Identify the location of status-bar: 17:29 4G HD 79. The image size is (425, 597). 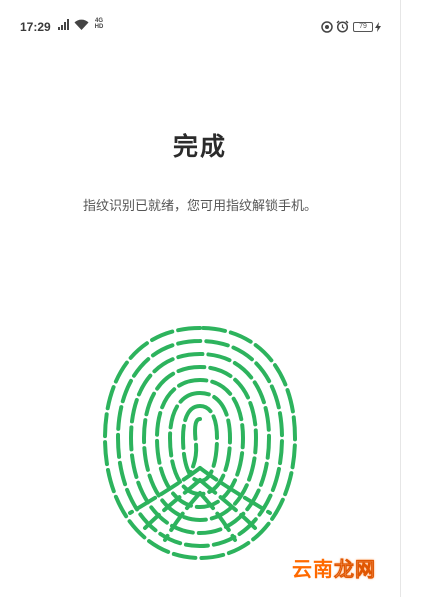
(200, 23).